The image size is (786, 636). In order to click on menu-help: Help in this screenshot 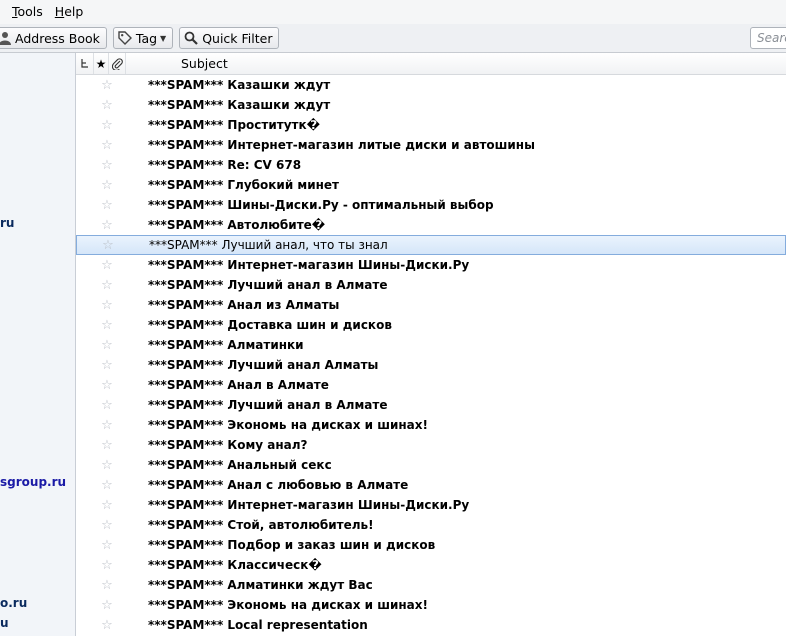, I will do `click(69, 12)`.